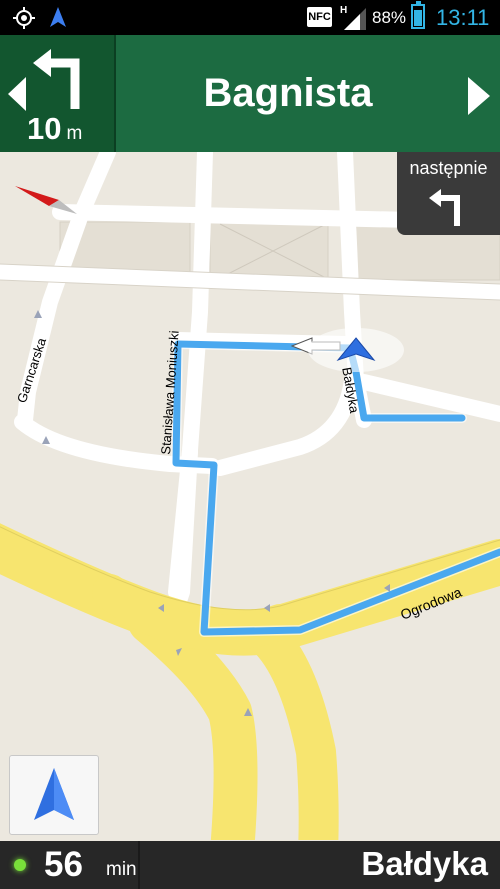  I want to click on current-maneuver: 10 m, so click(58, 93).